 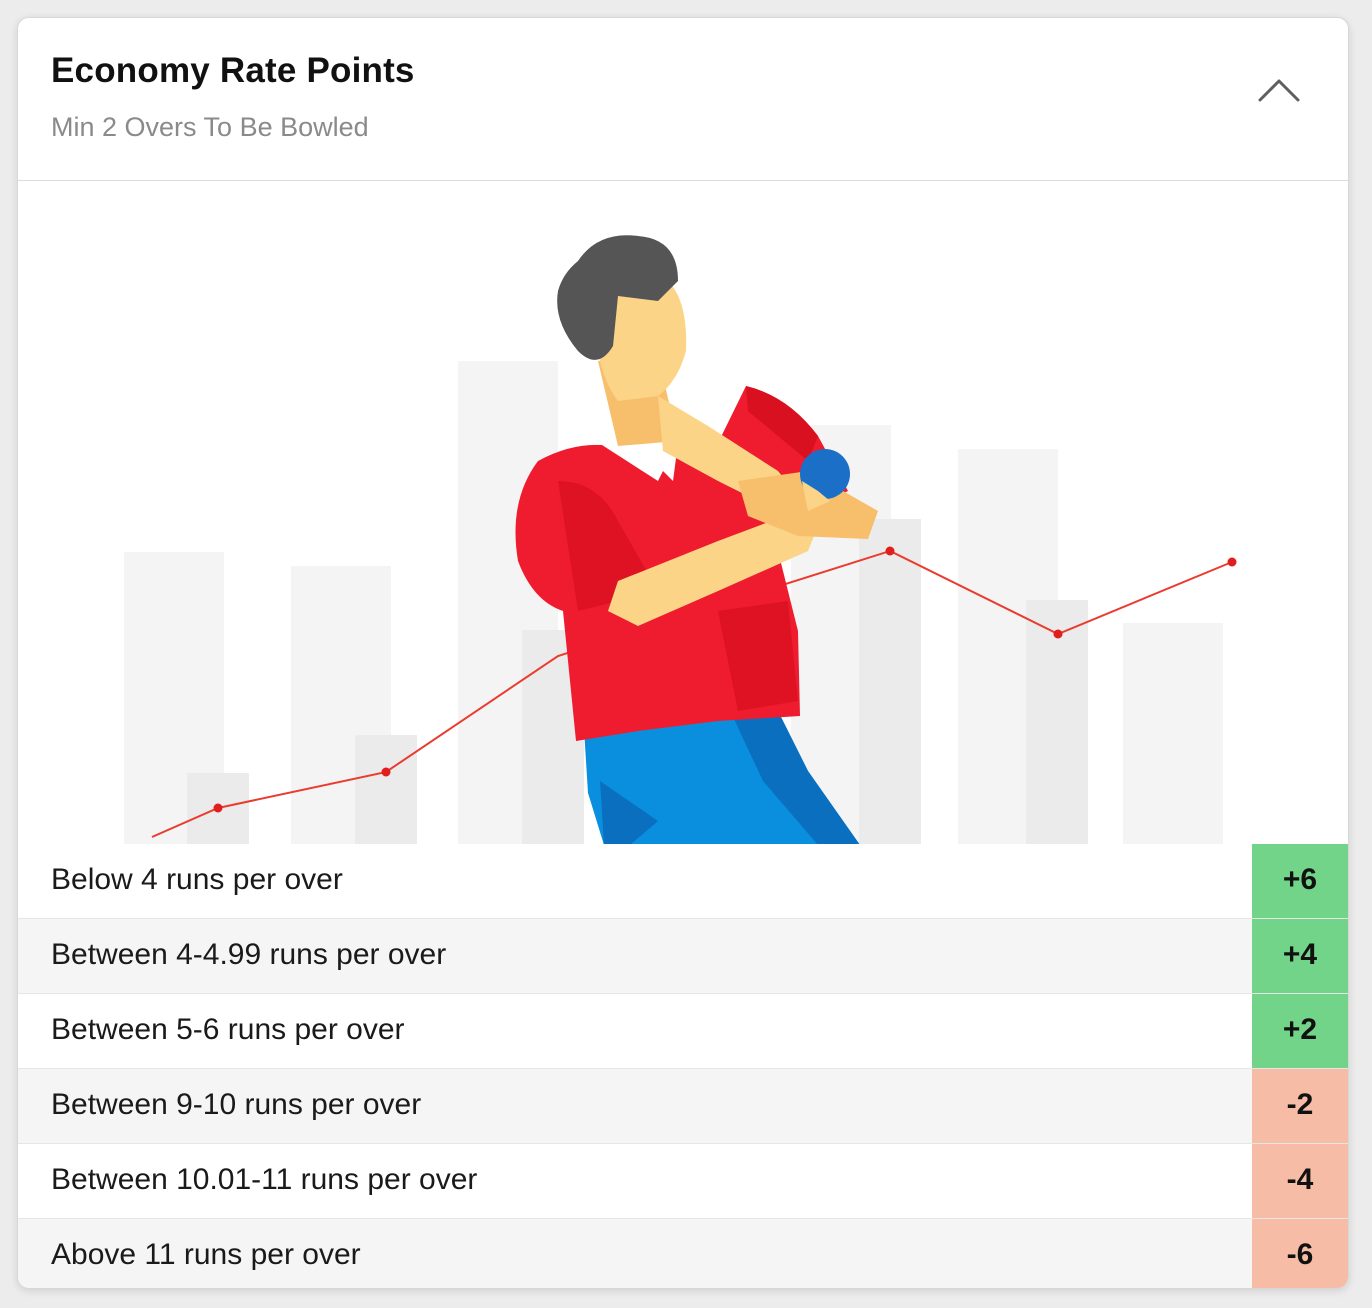 What do you see at coordinates (249, 954) in the screenshot?
I see `rule-label: Between 4-4.99 runs per over` at bounding box center [249, 954].